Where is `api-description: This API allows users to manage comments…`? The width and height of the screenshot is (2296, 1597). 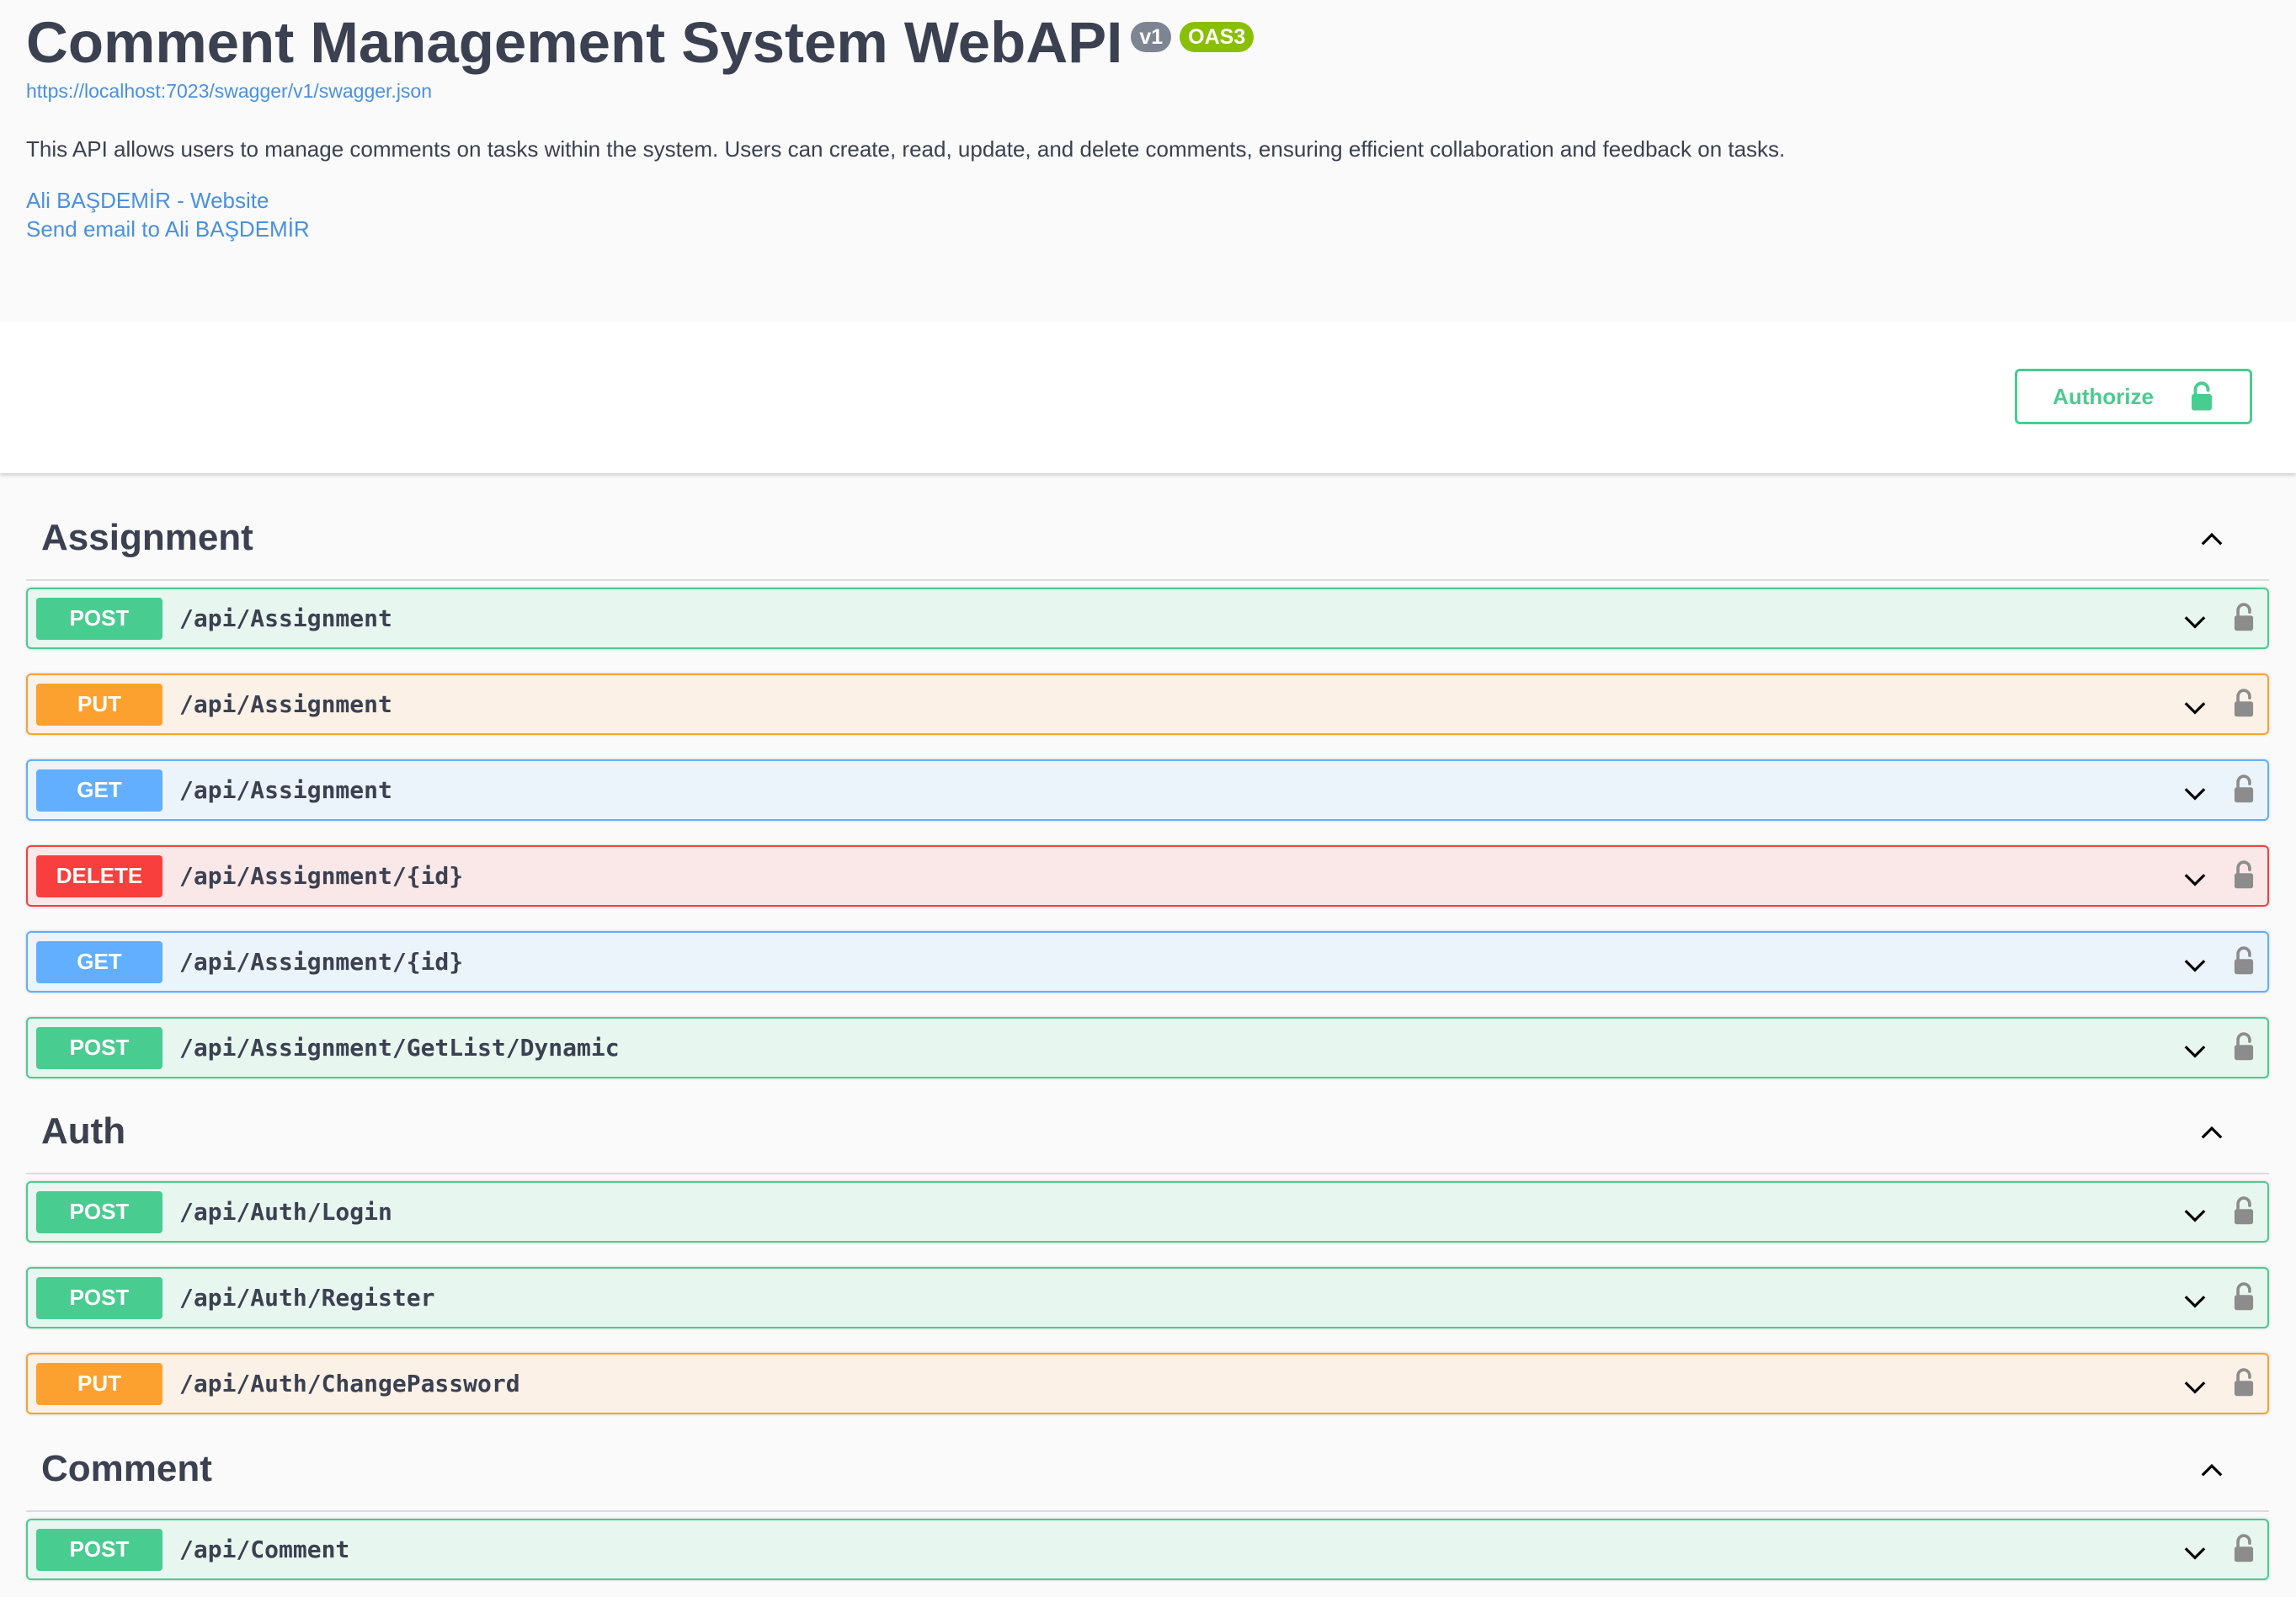 api-description: This API allows users to manage comments… is located at coordinates (906, 149).